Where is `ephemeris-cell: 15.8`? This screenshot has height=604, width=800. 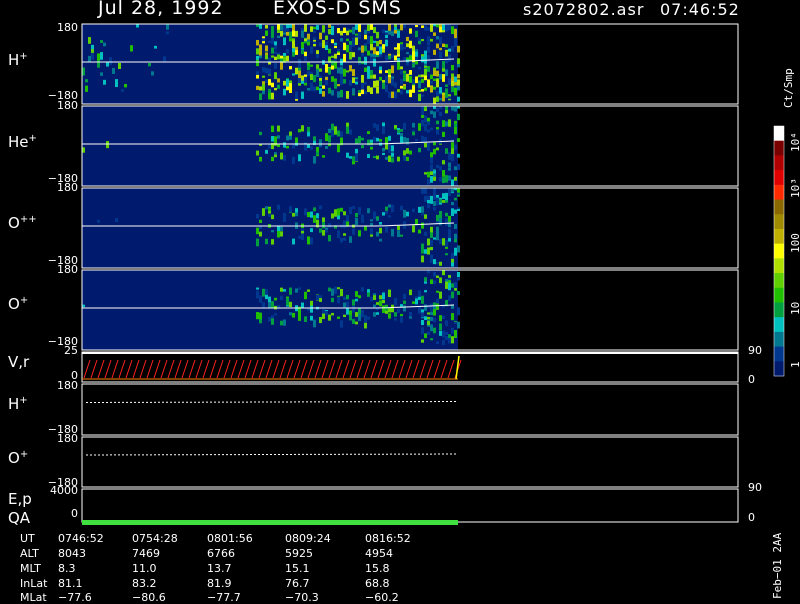 ephemeris-cell: 15.8 is located at coordinates (377, 568).